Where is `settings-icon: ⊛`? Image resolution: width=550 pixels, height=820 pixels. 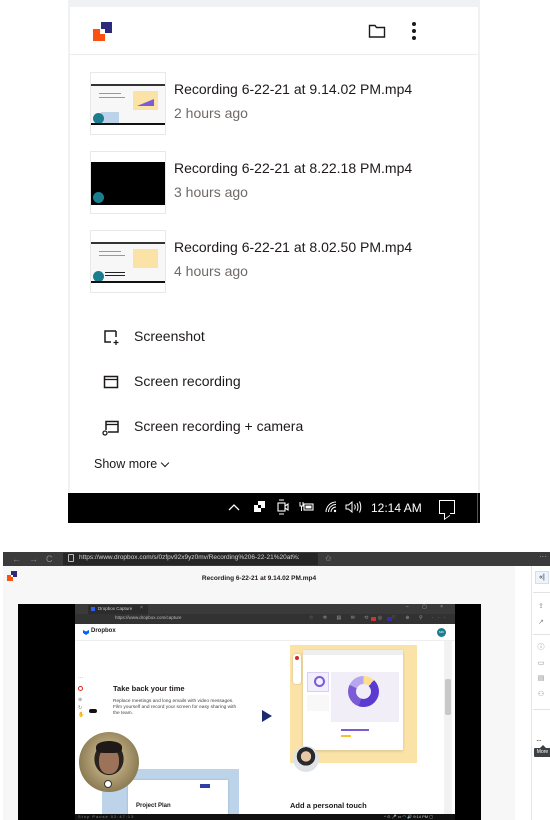
settings-icon: ⊛ is located at coordinates (80, 700).